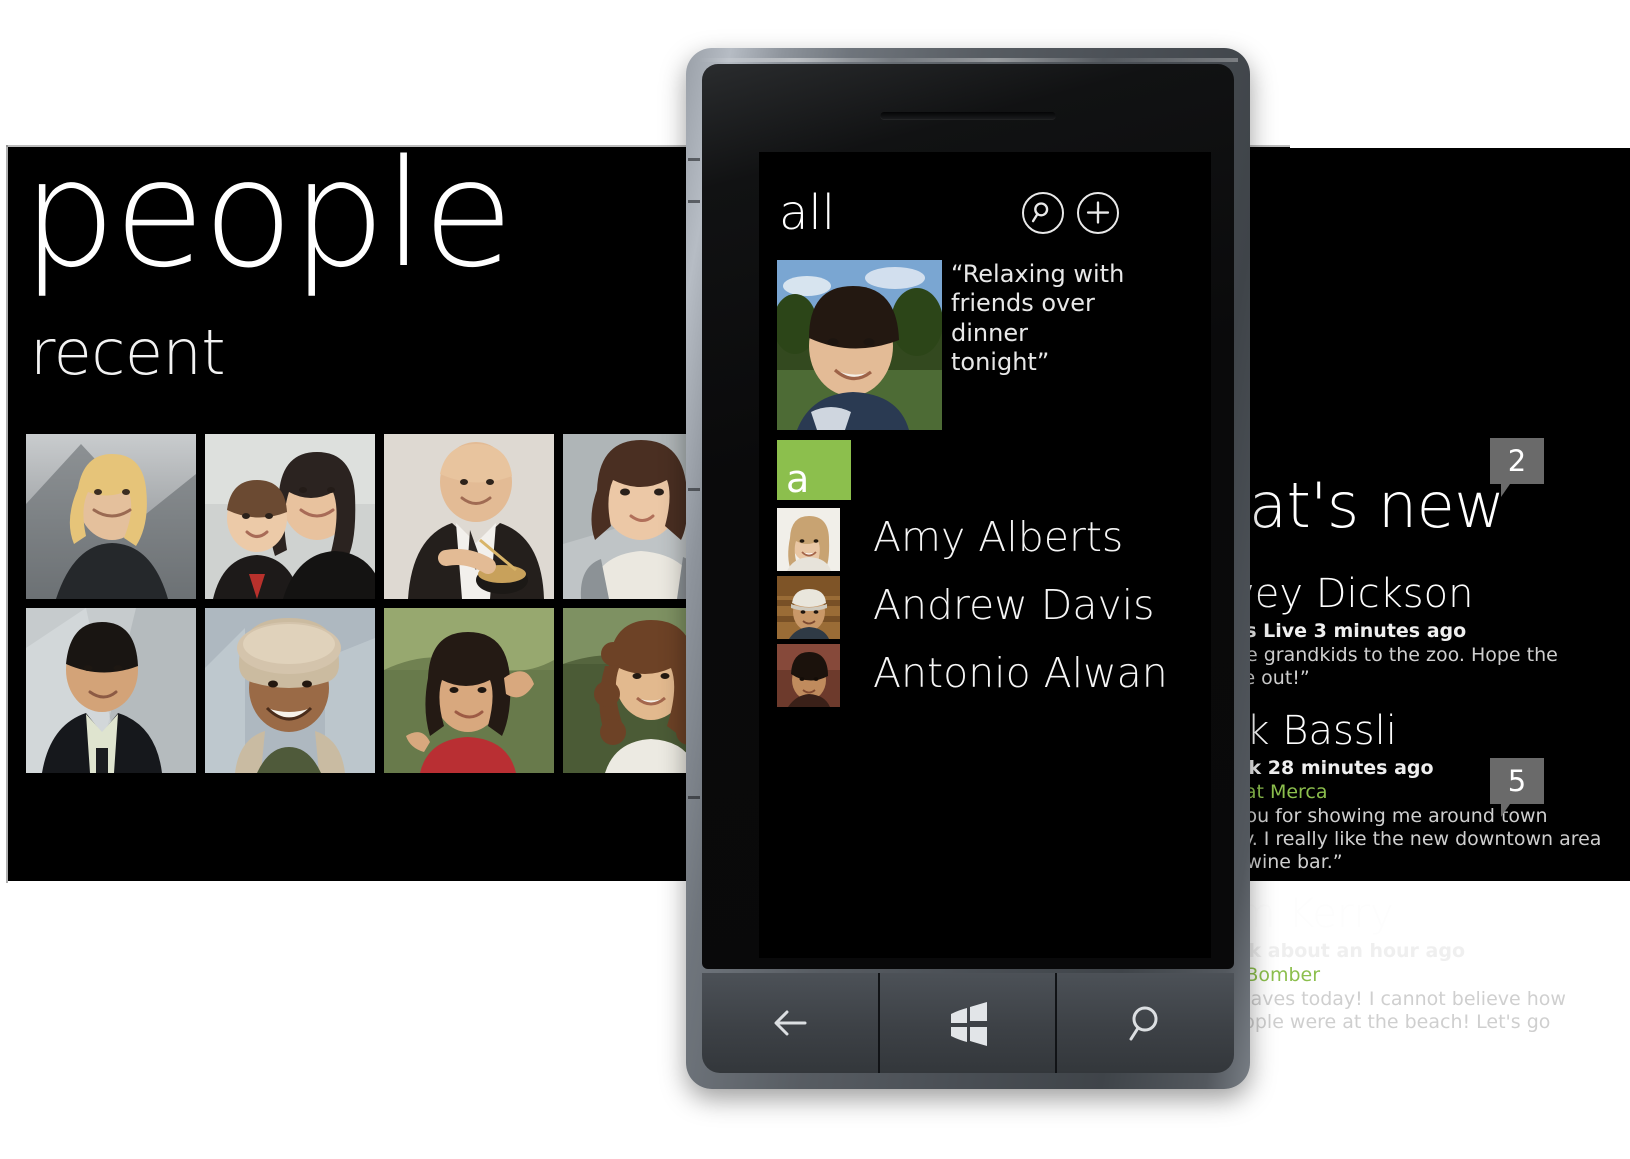  Describe the element at coordinates (968, 115) in the screenshot. I see `earpiece-speaker` at that location.